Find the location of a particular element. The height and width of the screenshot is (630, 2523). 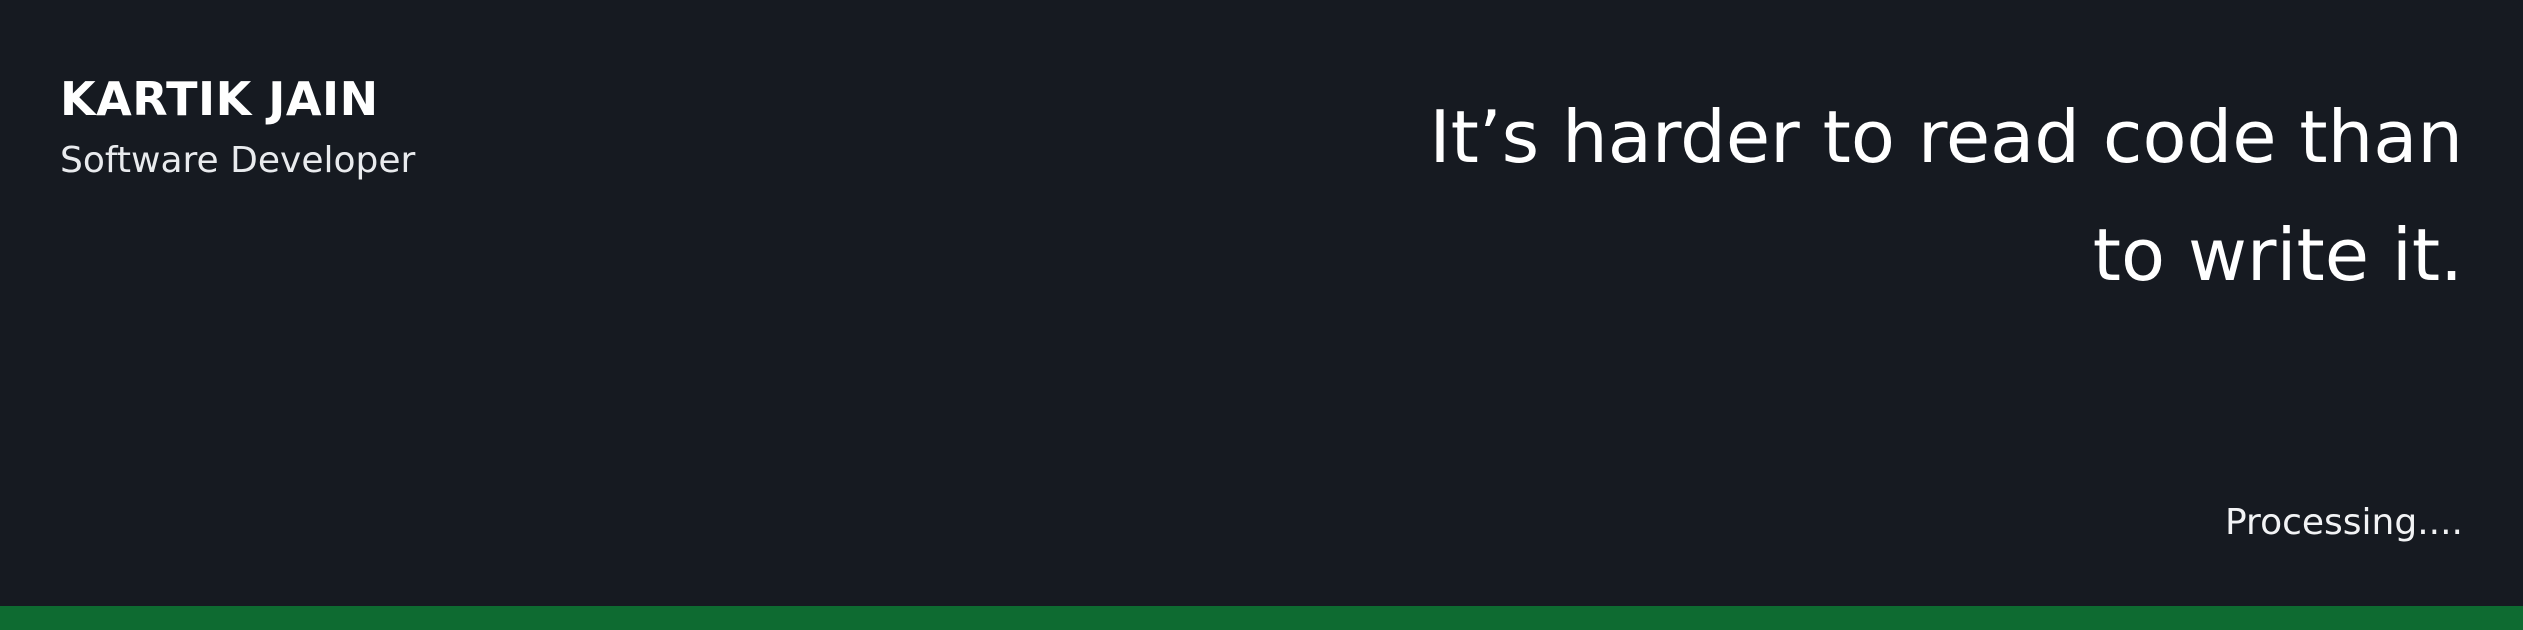

quote-line-2: to write it. is located at coordinates (2277, 255).